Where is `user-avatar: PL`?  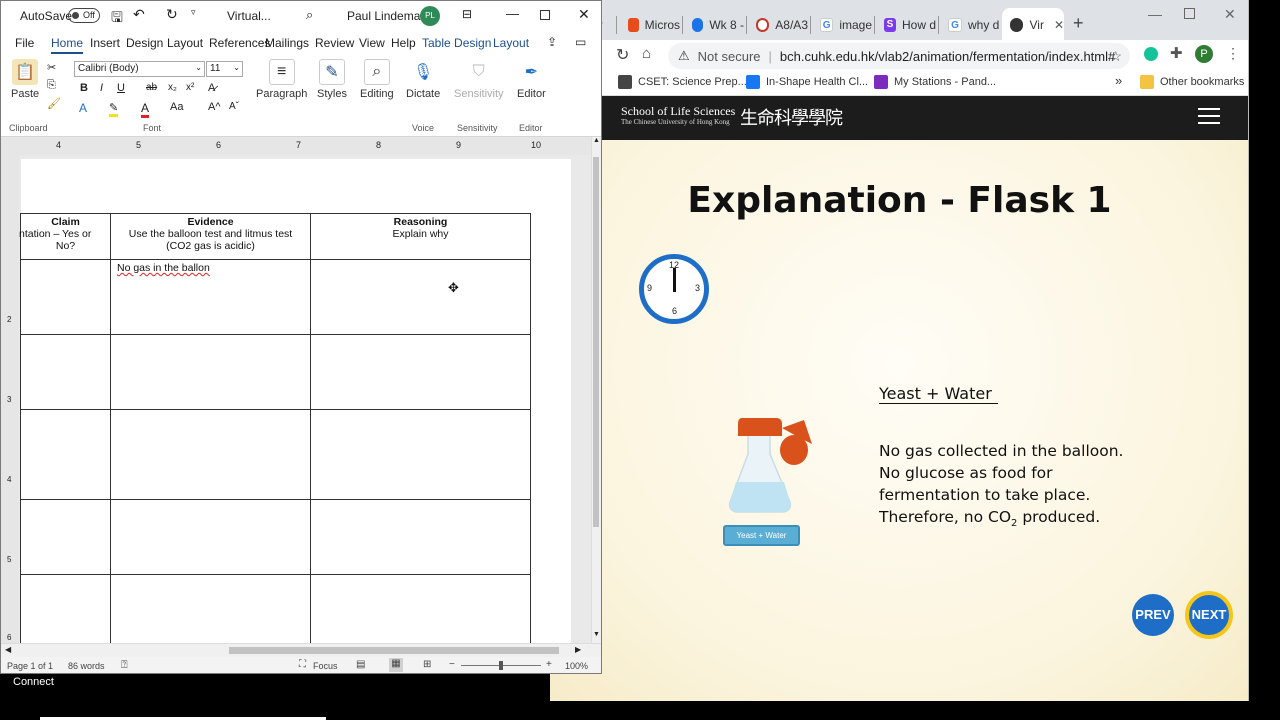 user-avatar: PL is located at coordinates (430, 16).